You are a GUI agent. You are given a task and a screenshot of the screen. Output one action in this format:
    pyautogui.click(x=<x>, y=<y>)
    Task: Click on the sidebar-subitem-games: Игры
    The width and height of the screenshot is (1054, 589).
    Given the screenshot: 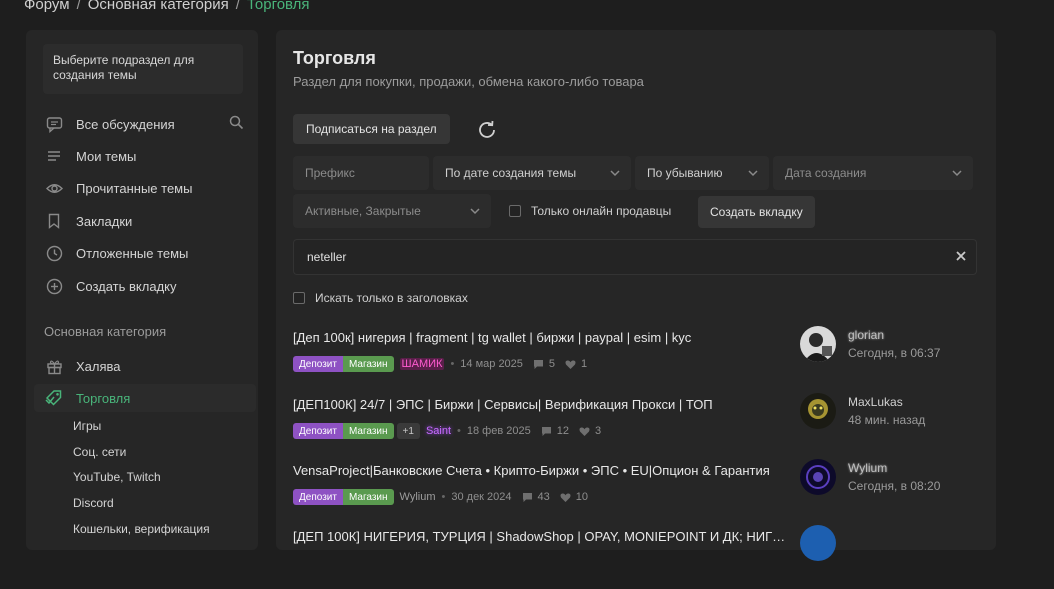 What is the action you would take?
    pyautogui.click(x=87, y=426)
    